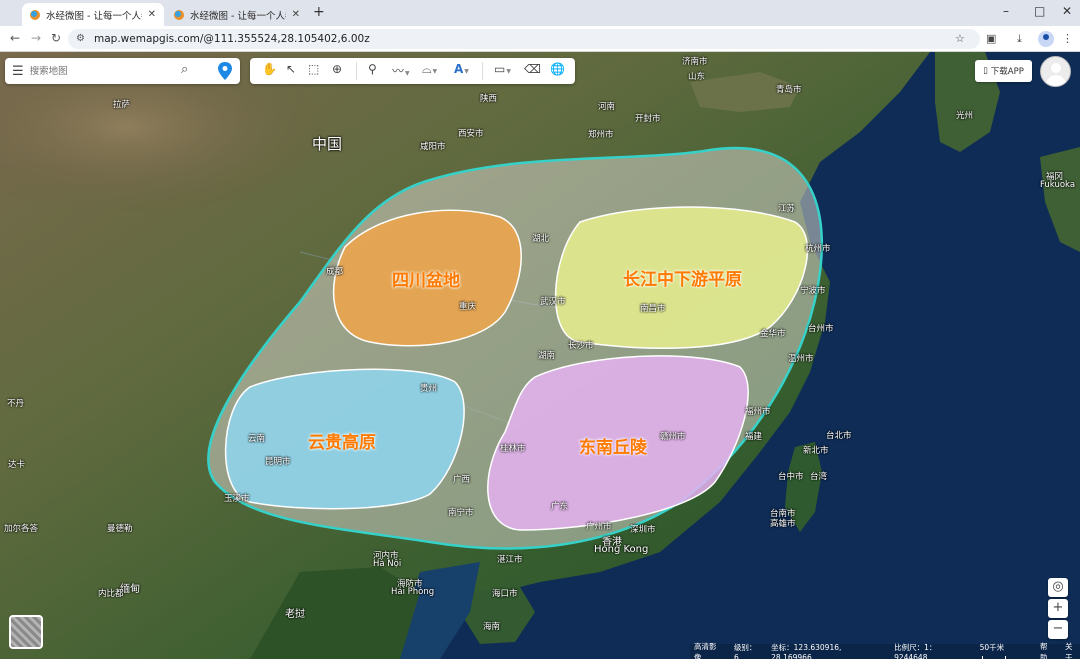 The image size is (1080, 659). Describe the element at coordinates (295, 614) in the screenshot. I see `map-label: 老挝` at that location.